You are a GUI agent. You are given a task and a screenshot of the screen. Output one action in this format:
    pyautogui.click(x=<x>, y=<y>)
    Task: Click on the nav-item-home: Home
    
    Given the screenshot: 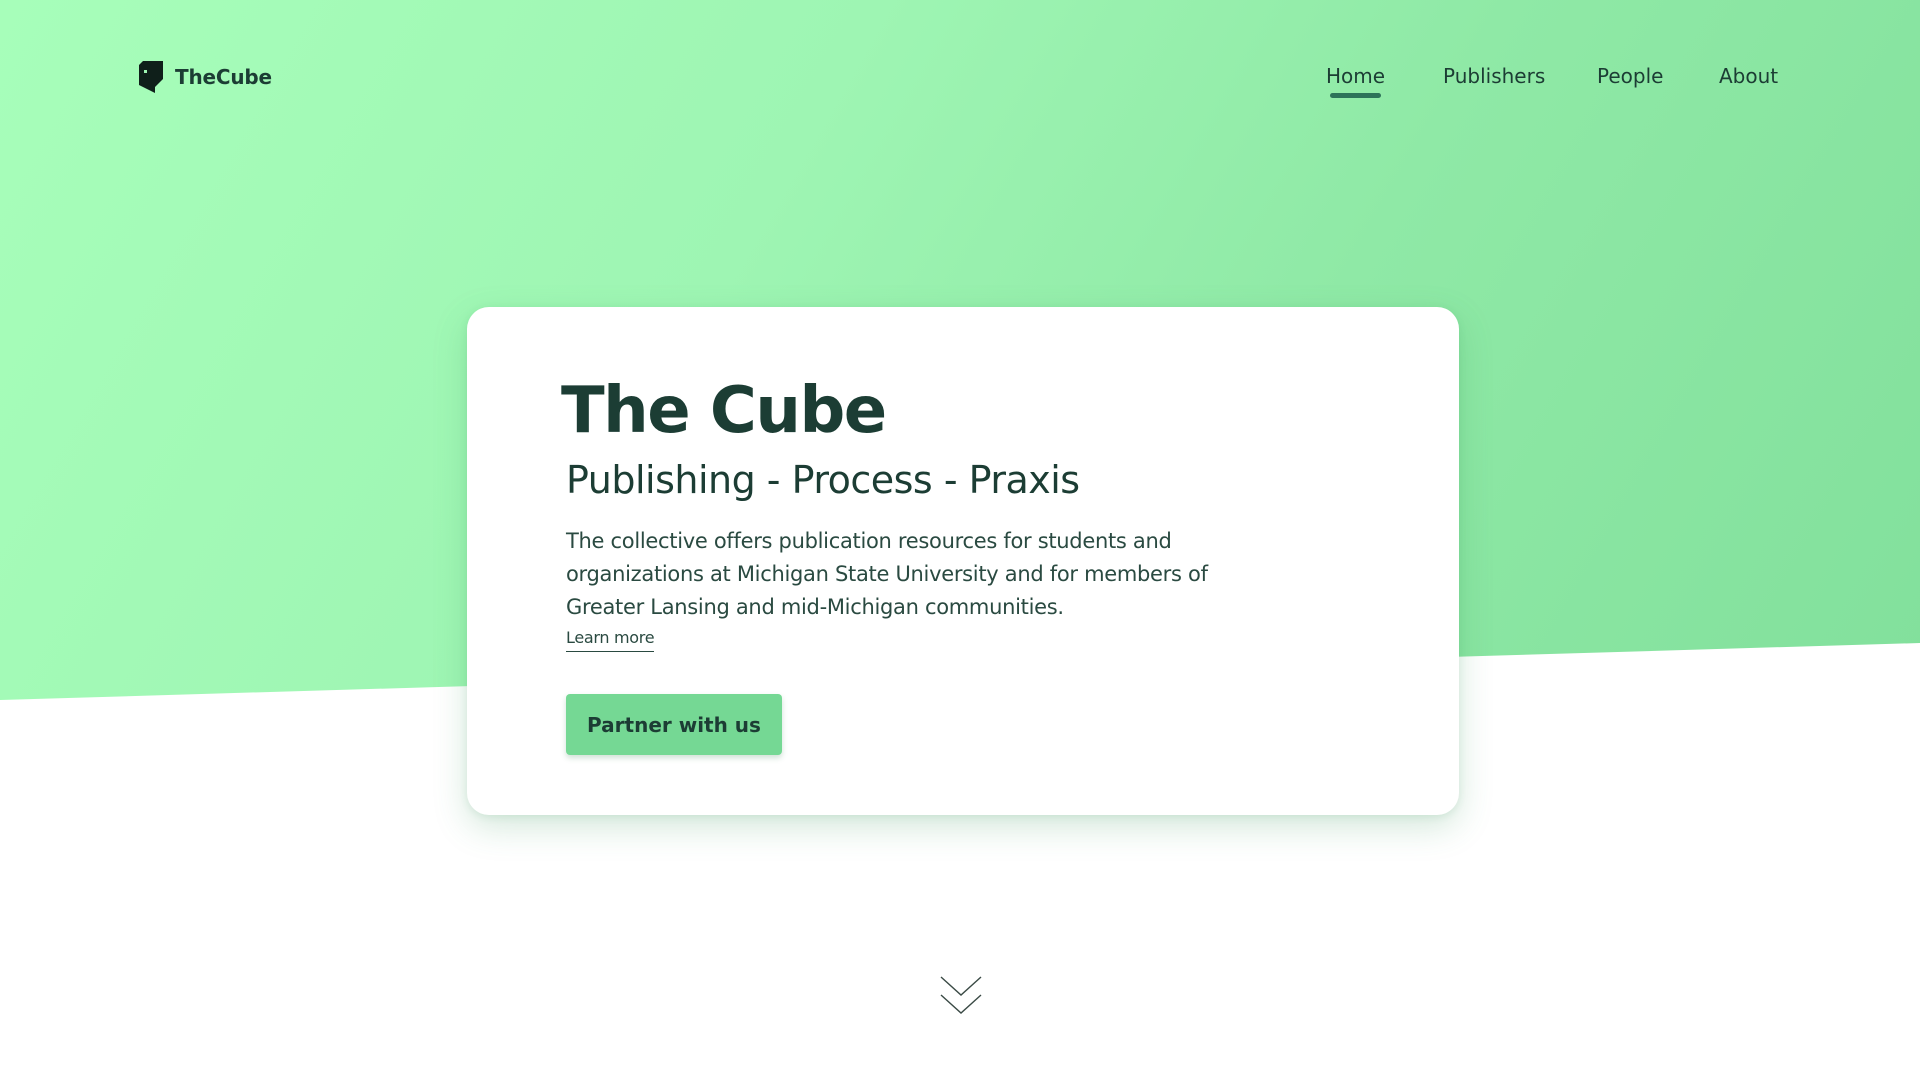 What is the action you would take?
    pyautogui.click(x=1355, y=76)
    